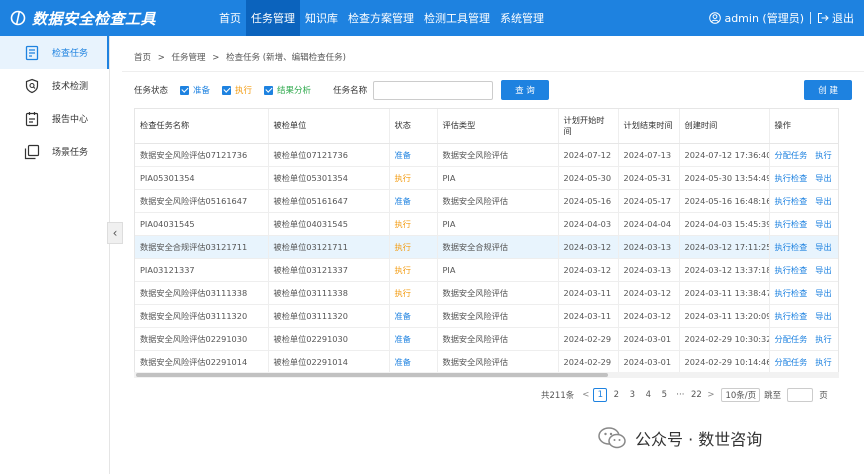 This screenshot has width=864, height=474. What do you see at coordinates (329, 316) in the screenshot?
I see `cell-unit: 被检单位03111320` at bounding box center [329, 316].